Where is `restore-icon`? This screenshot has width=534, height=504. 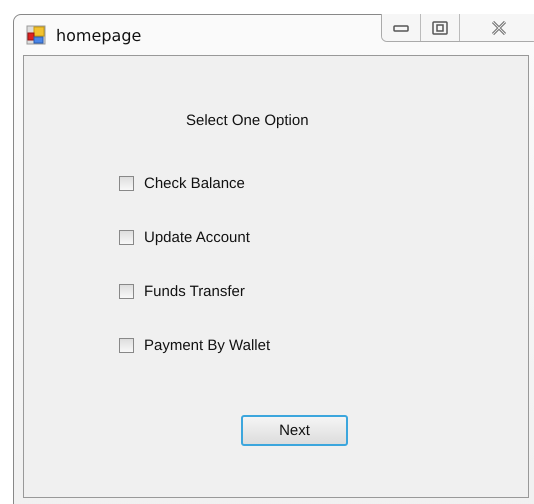
restore-icon is located at coordinates (440, 27).